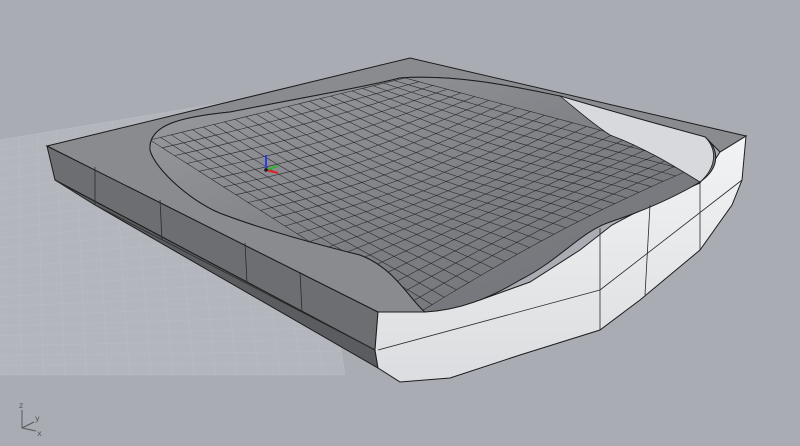 Image resolution: width=800 pixels, height=446 pixels. What do you see at coordinates (30, 419) in the screenshot?
I see `world-axes-indicator: z y x` at bounding box center [30, 419].